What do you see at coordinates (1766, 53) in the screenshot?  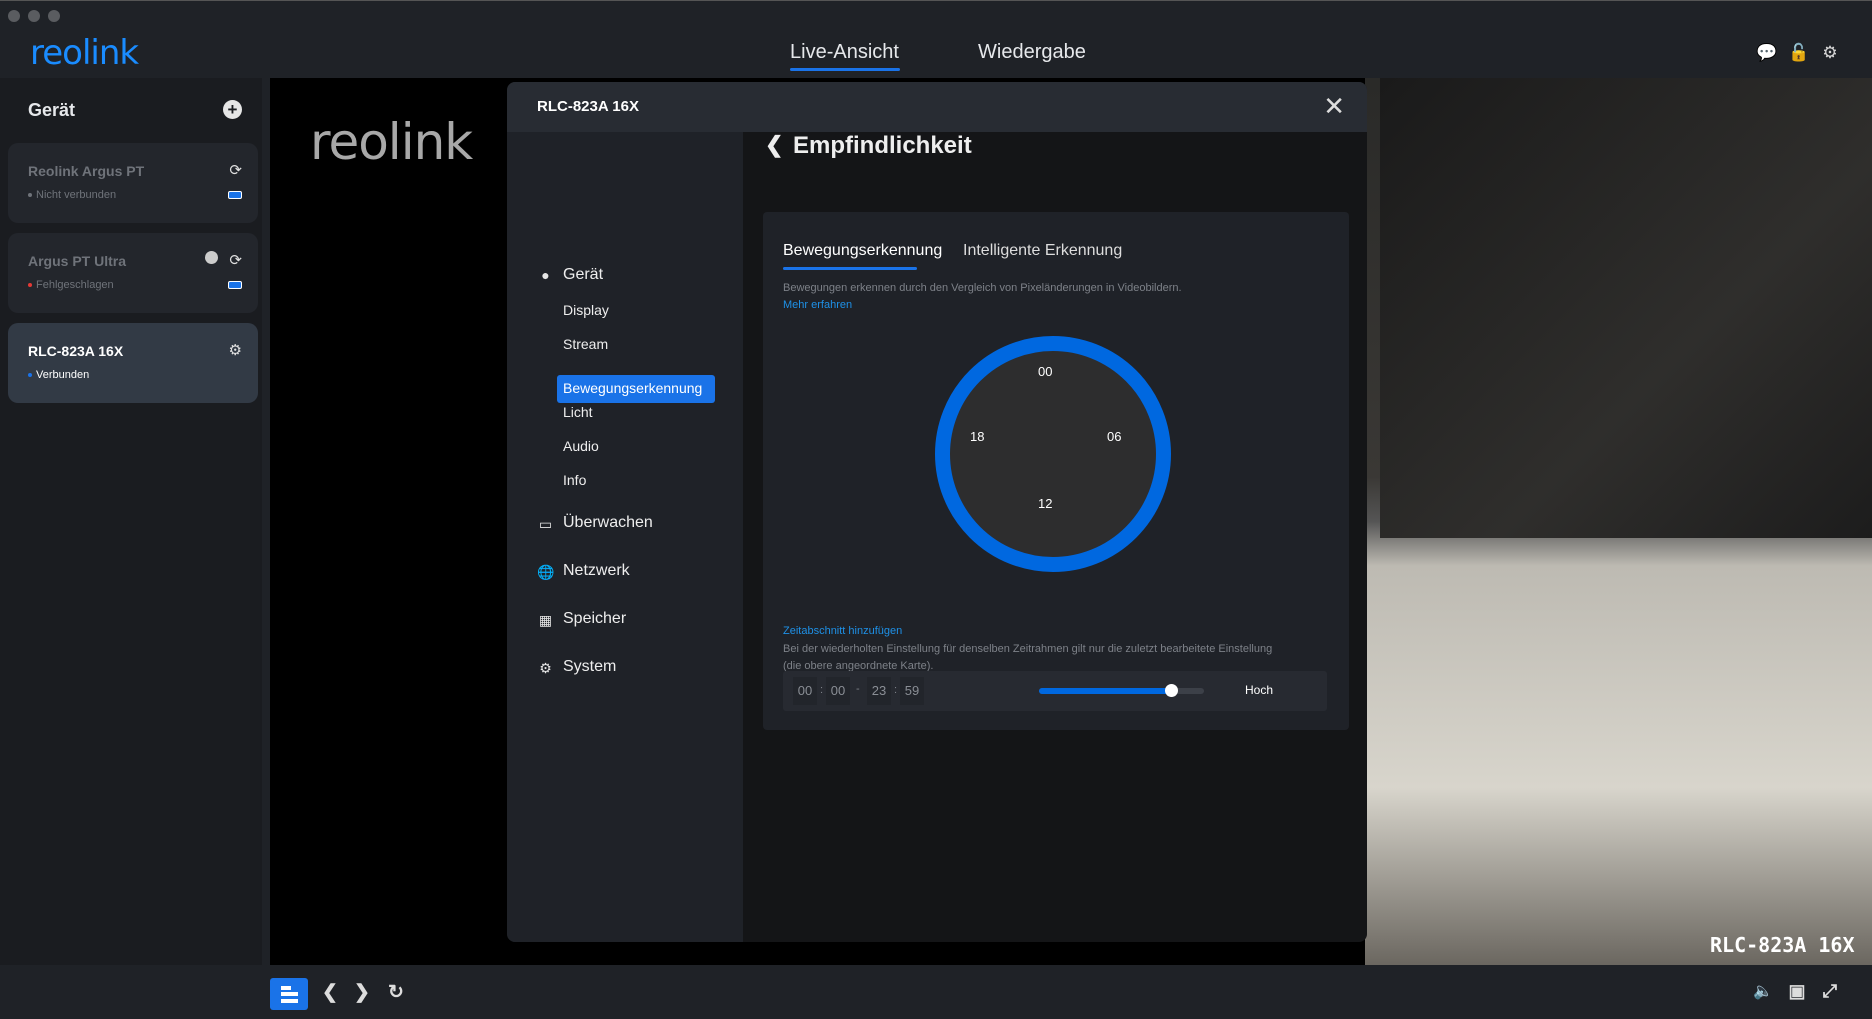 I see `chat-icon: 💬` at bounding box center [1766, 53].